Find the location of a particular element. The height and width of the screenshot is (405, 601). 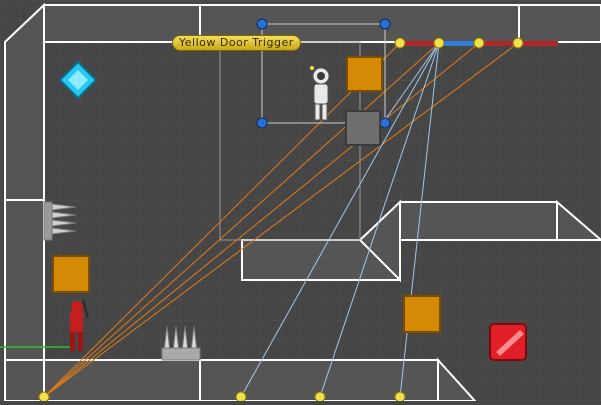

resize-handle-bottom-left is located at coordinates (262, 123).